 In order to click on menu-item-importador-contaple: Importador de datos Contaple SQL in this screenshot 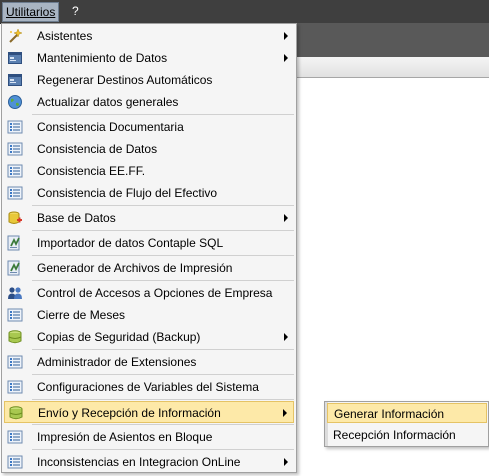, I will do `click(149, 243)`.